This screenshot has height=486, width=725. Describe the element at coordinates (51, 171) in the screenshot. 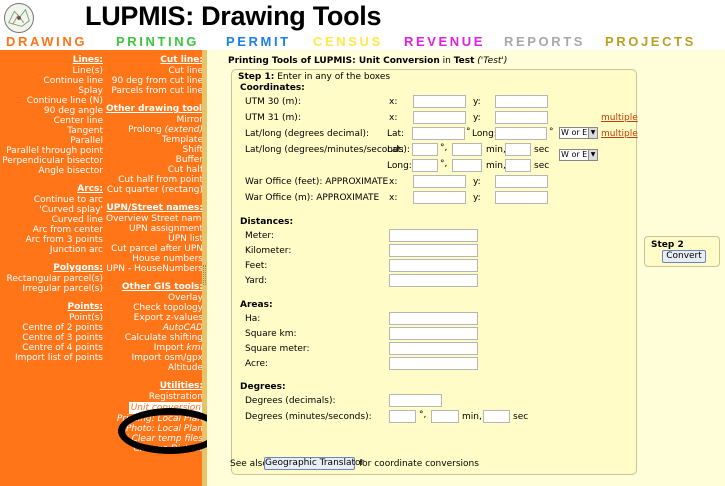

I see `tool-angle-bisector: Angle bisector` at that location.